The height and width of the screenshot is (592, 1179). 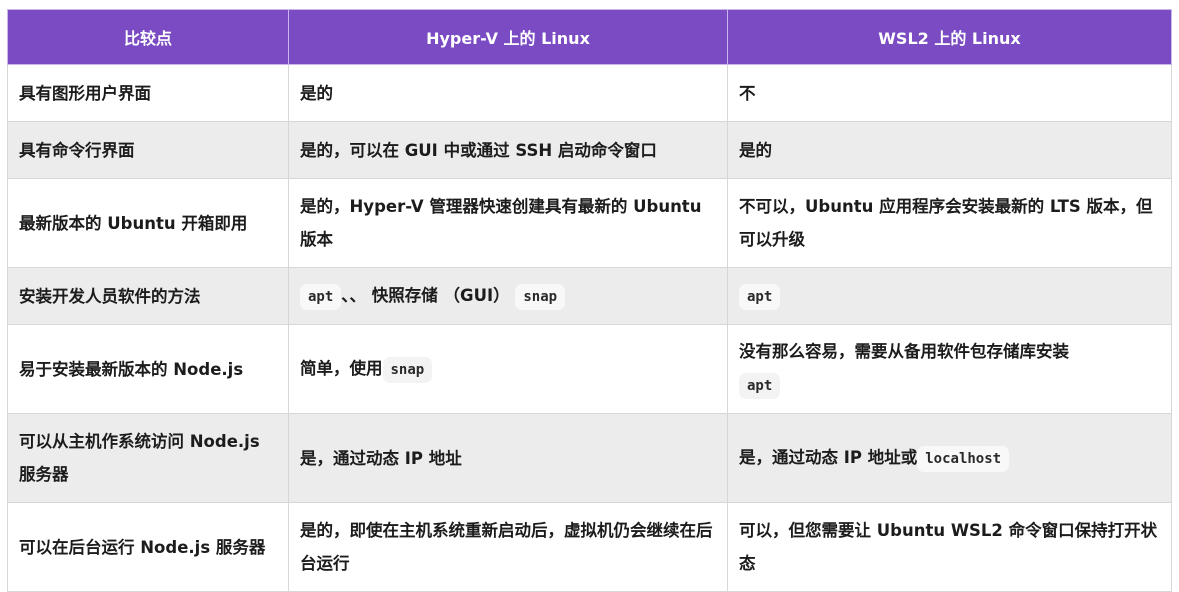 What do you see at coordinates (828, 457) in the screenshot?
I see `cell-text: 是，通过动态 IP 地址或` at bounding box center [828, 457].